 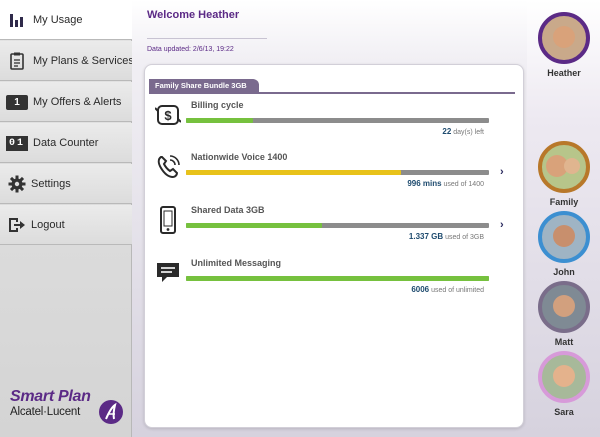 What do you see at coordinates (335, 183) in the screenshot?
I see `usage-text: 996 mins used of 1400` at bounding box center [335, 183].